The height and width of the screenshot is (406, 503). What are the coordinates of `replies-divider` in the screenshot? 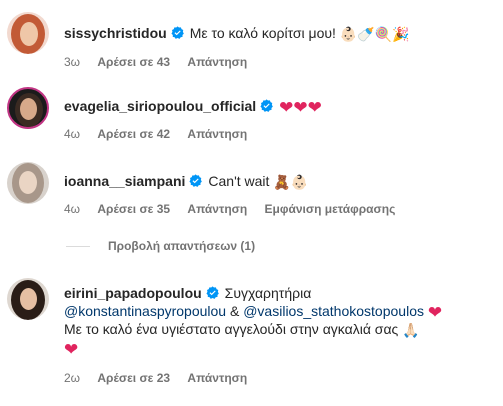 It's located at (78, 246).